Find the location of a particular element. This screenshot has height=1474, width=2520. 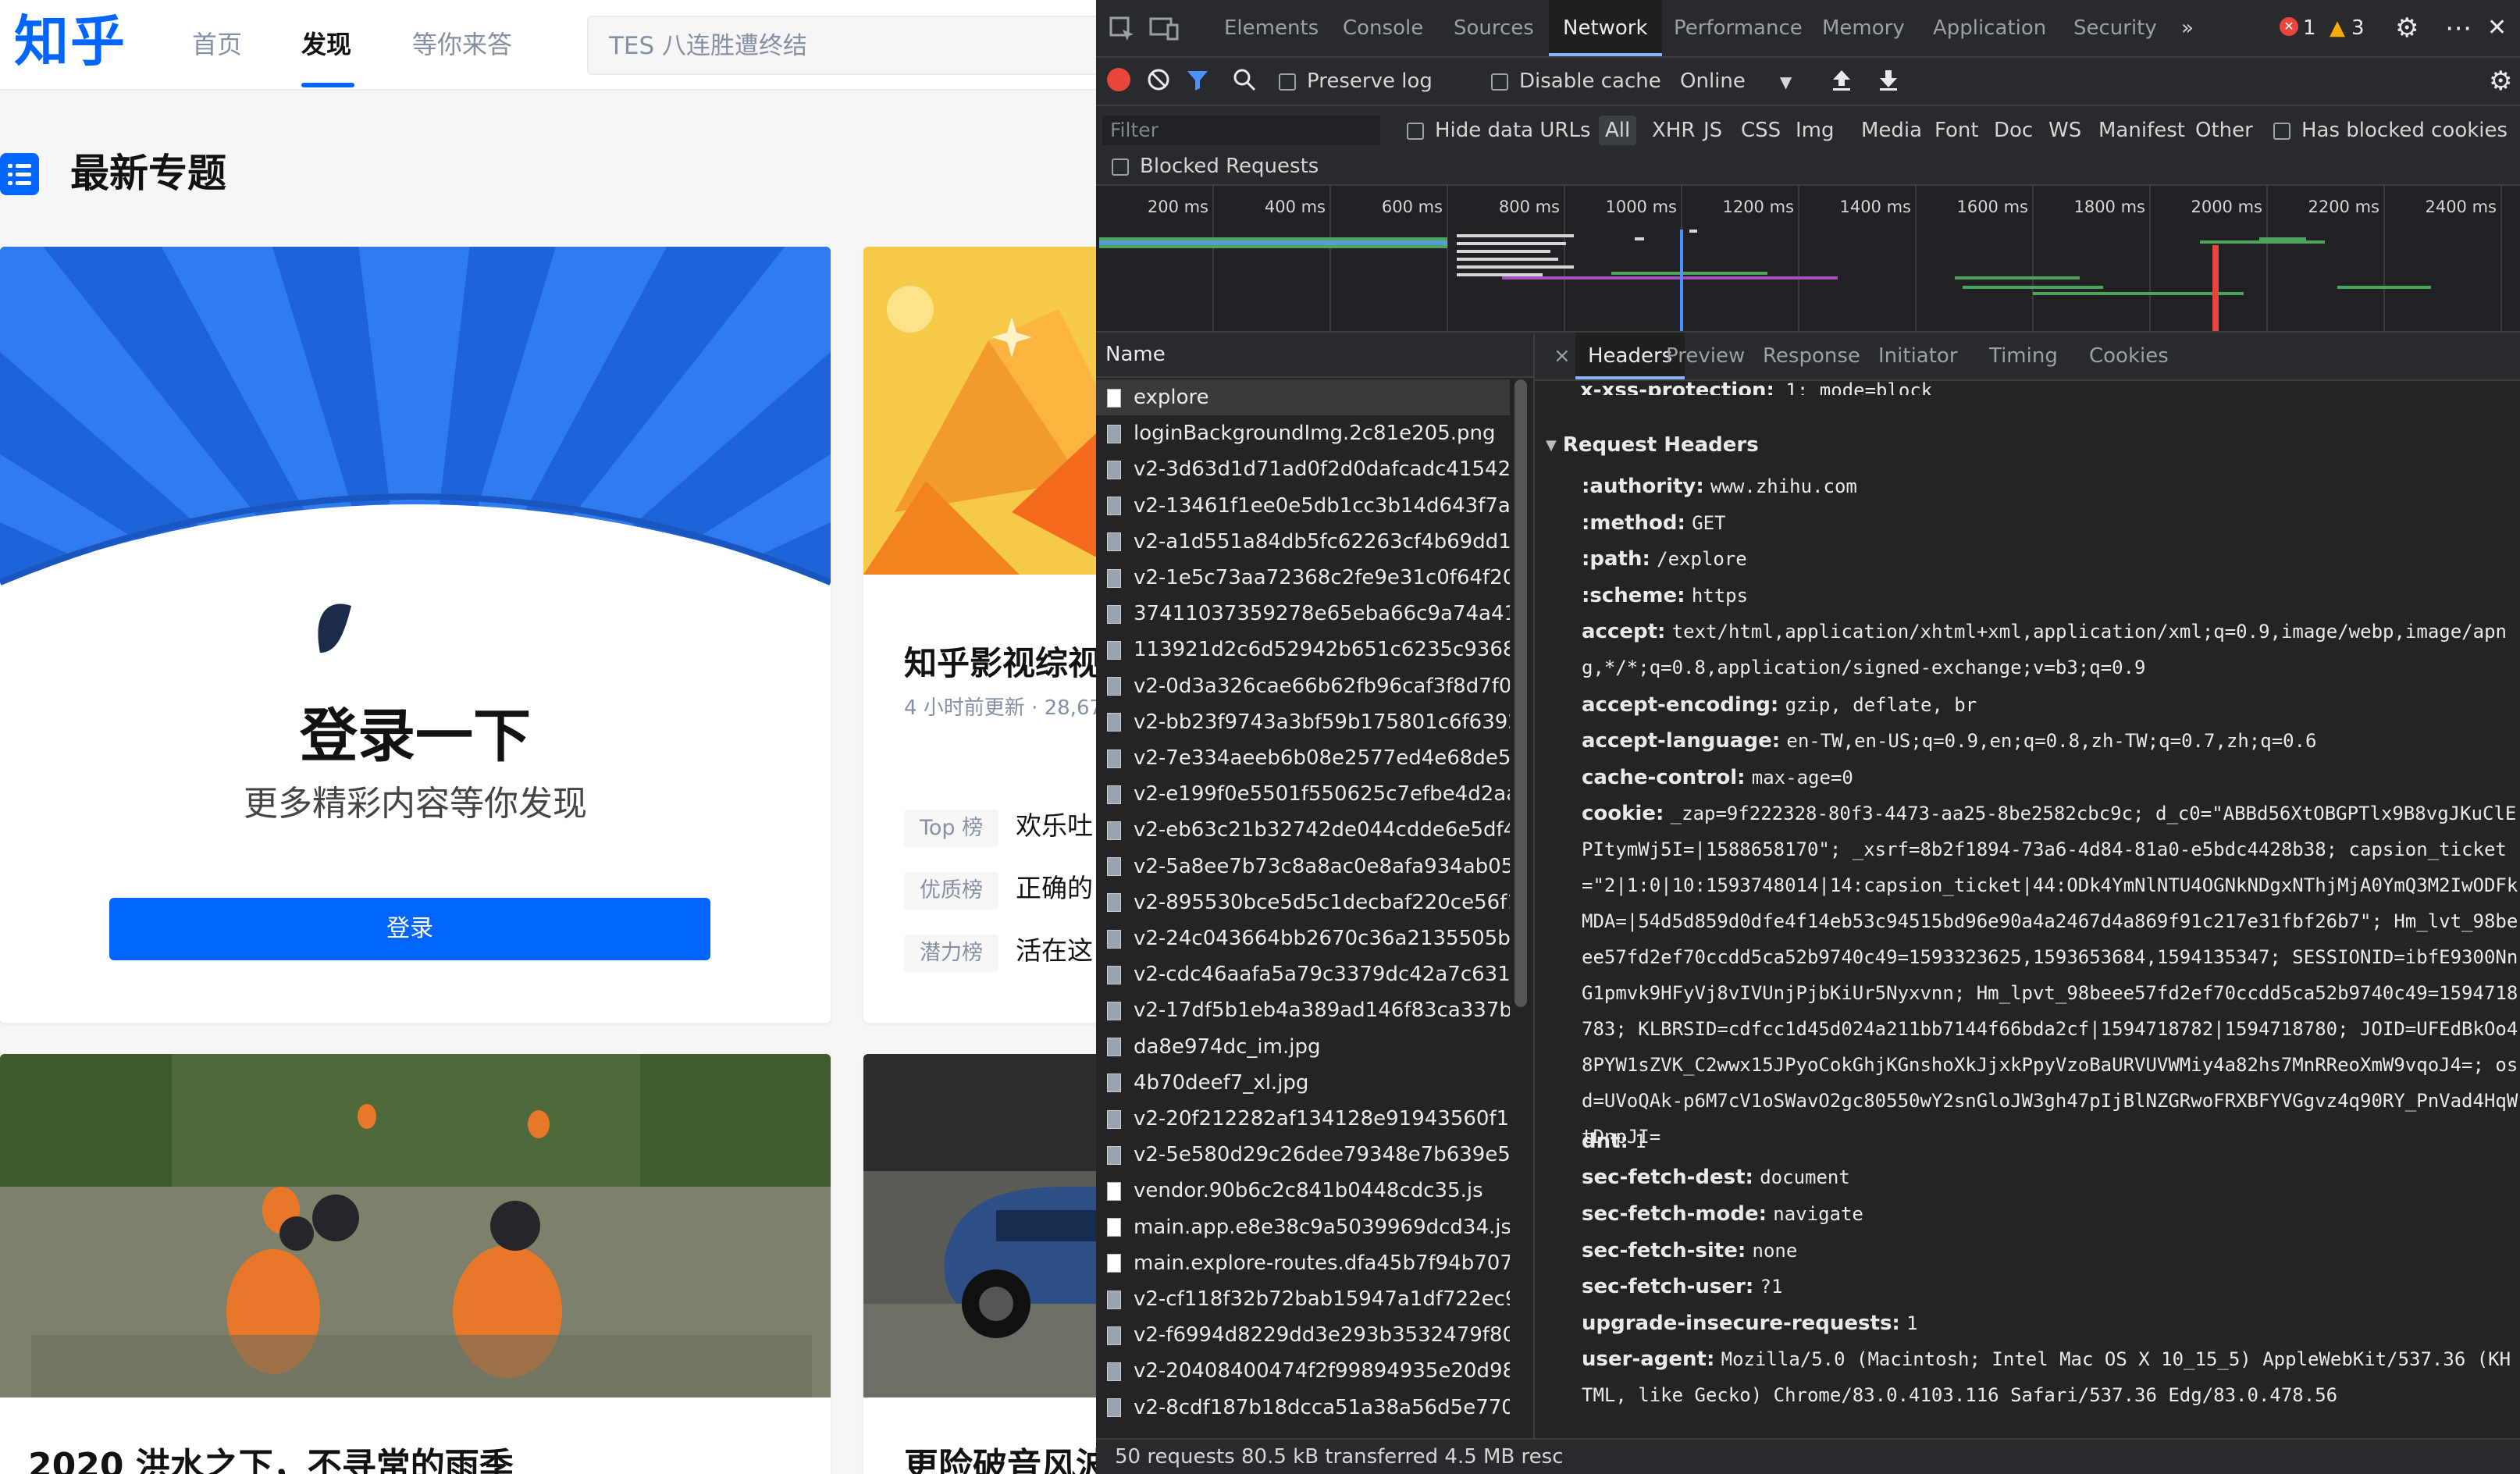

error-count: 1 is located at coordinates (2309, 28).